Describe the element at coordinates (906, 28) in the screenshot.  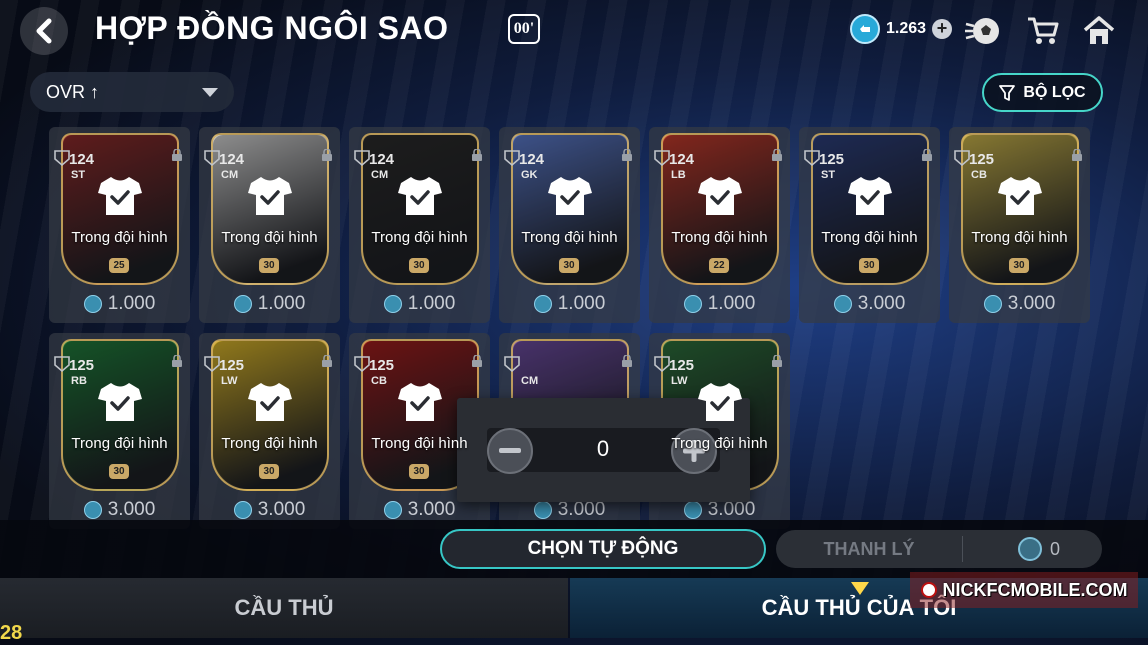
I see `coin-amount: 1.263` at that location.